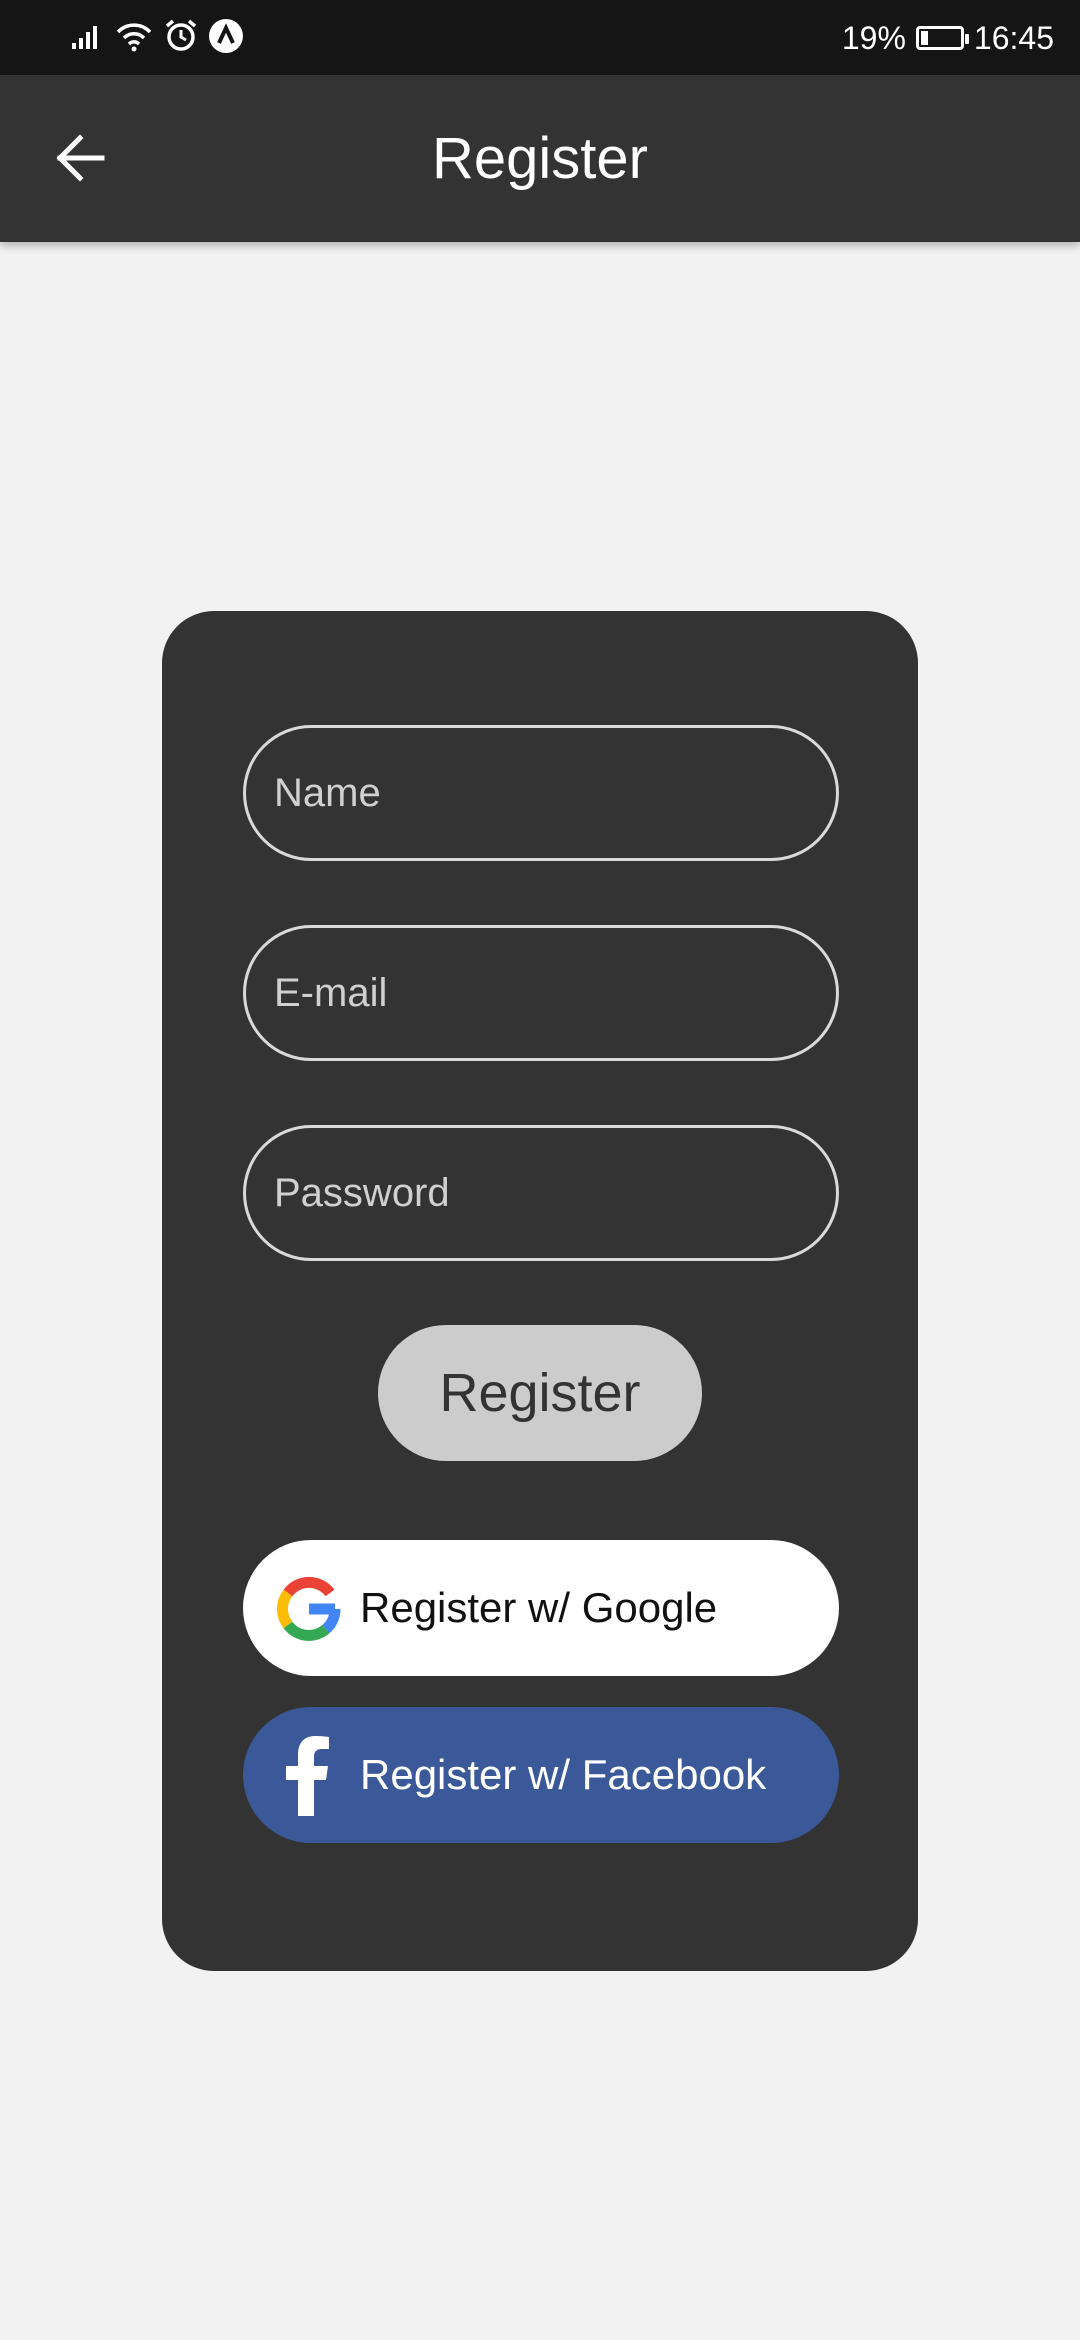 The height and width of the screenshot is (2340, 1080). I want to click on battery-percent: 19%, so click(873, 37).